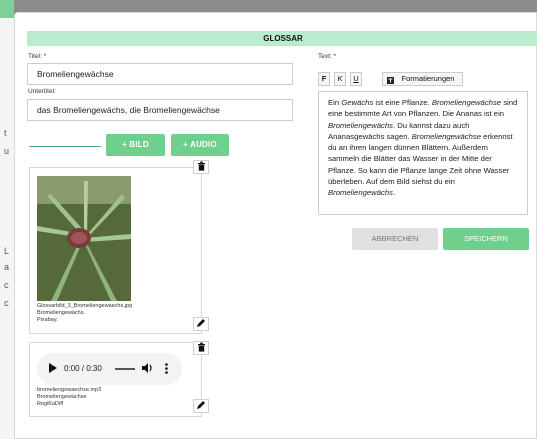 This screenshot has width=537, height=439. What do you see at coordinates (53, 369) in the screenshot?
I see `play-icon` at bounding box center [53, 369].